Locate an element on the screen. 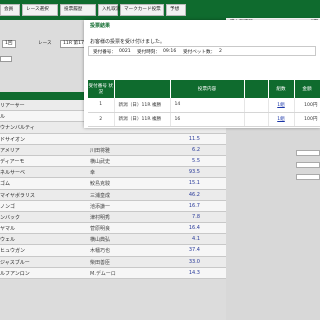 Image resolution: width=320 pixels, height=320 pixels. horse-name: ジャスブルー is located at coordinates (15, 262).